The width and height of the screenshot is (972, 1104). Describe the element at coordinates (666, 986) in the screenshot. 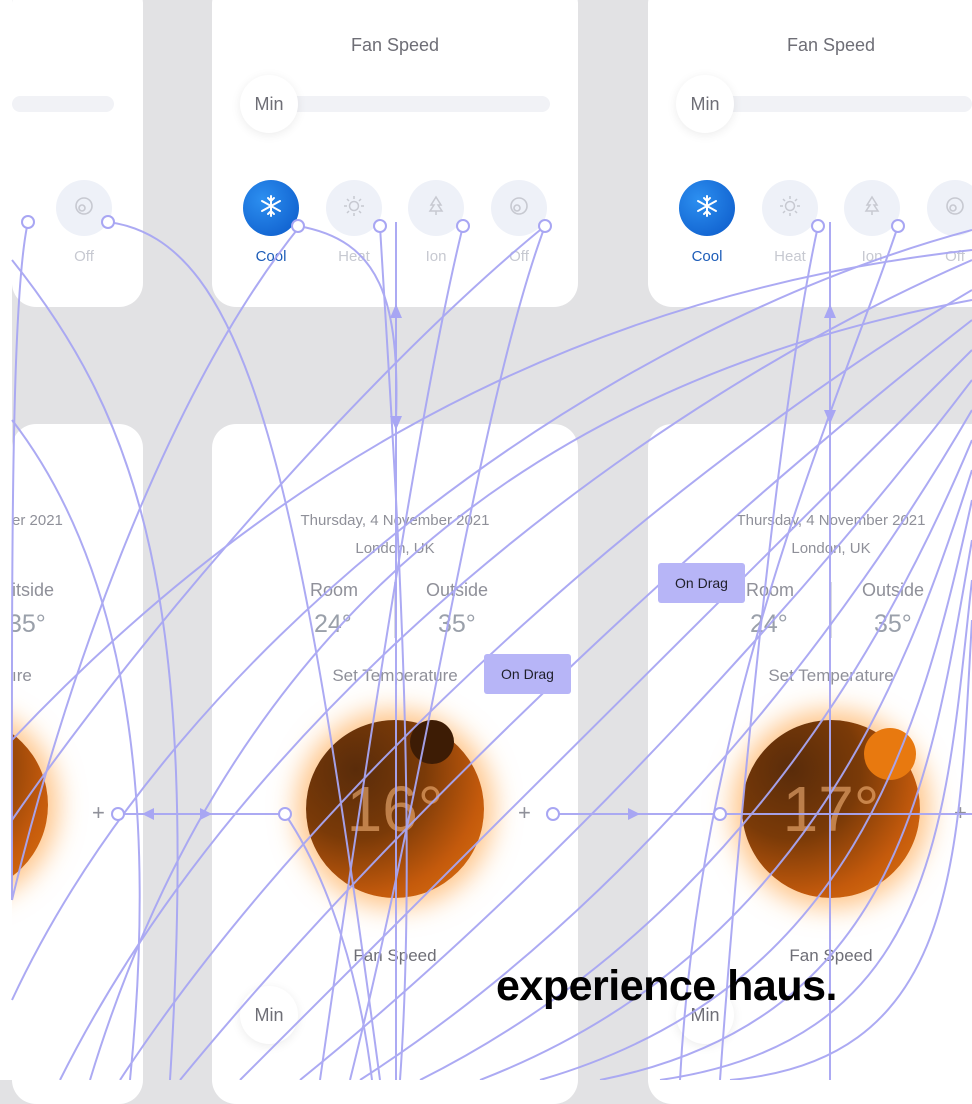

I see `brand-wordmark: experience haus.` at that location.